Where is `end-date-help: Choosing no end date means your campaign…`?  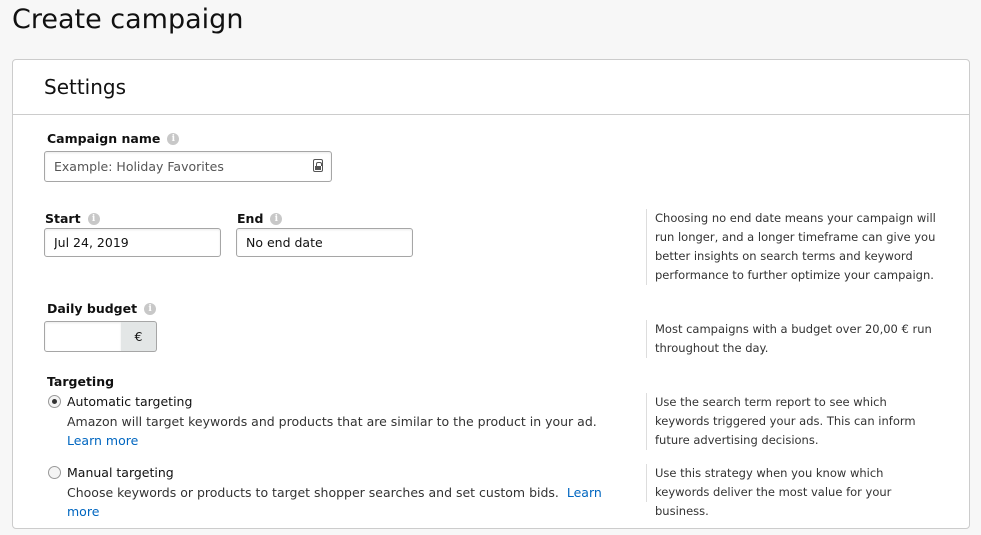
end-date-help: Choosing no end date means your campaign… is located at coordinates (793, 247).